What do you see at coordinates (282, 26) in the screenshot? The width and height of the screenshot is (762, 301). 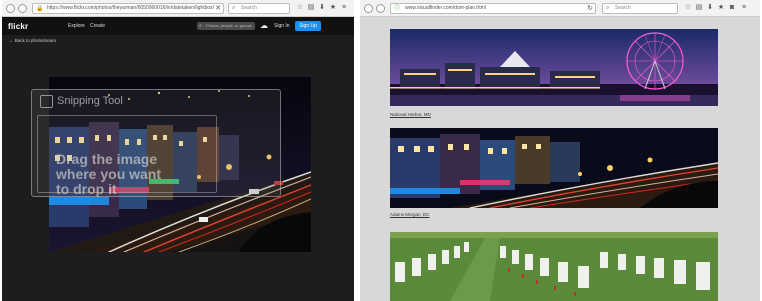 I see `sign-in-link: Sign In` at bounding box center [282, 26].